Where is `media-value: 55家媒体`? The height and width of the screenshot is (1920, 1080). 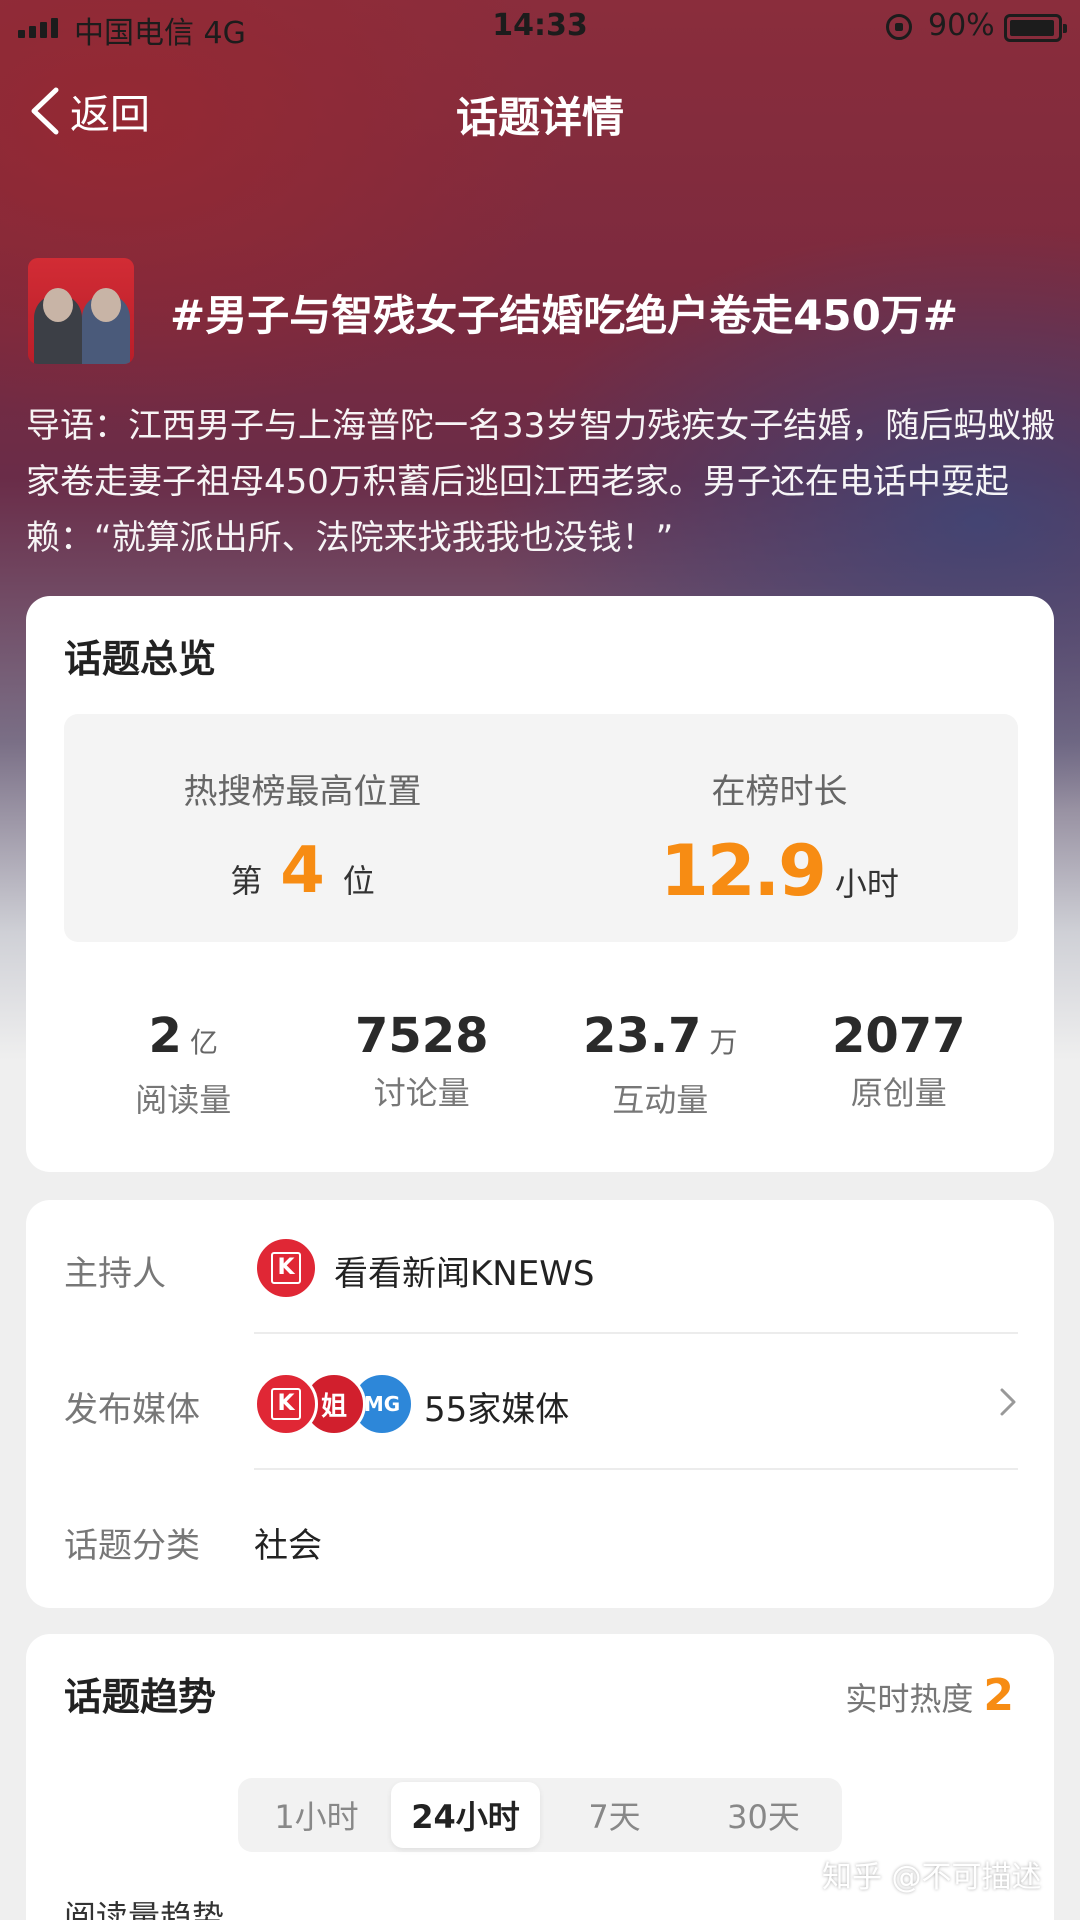 media-value: 55家媒体 is located at coordinates (497, 1410).